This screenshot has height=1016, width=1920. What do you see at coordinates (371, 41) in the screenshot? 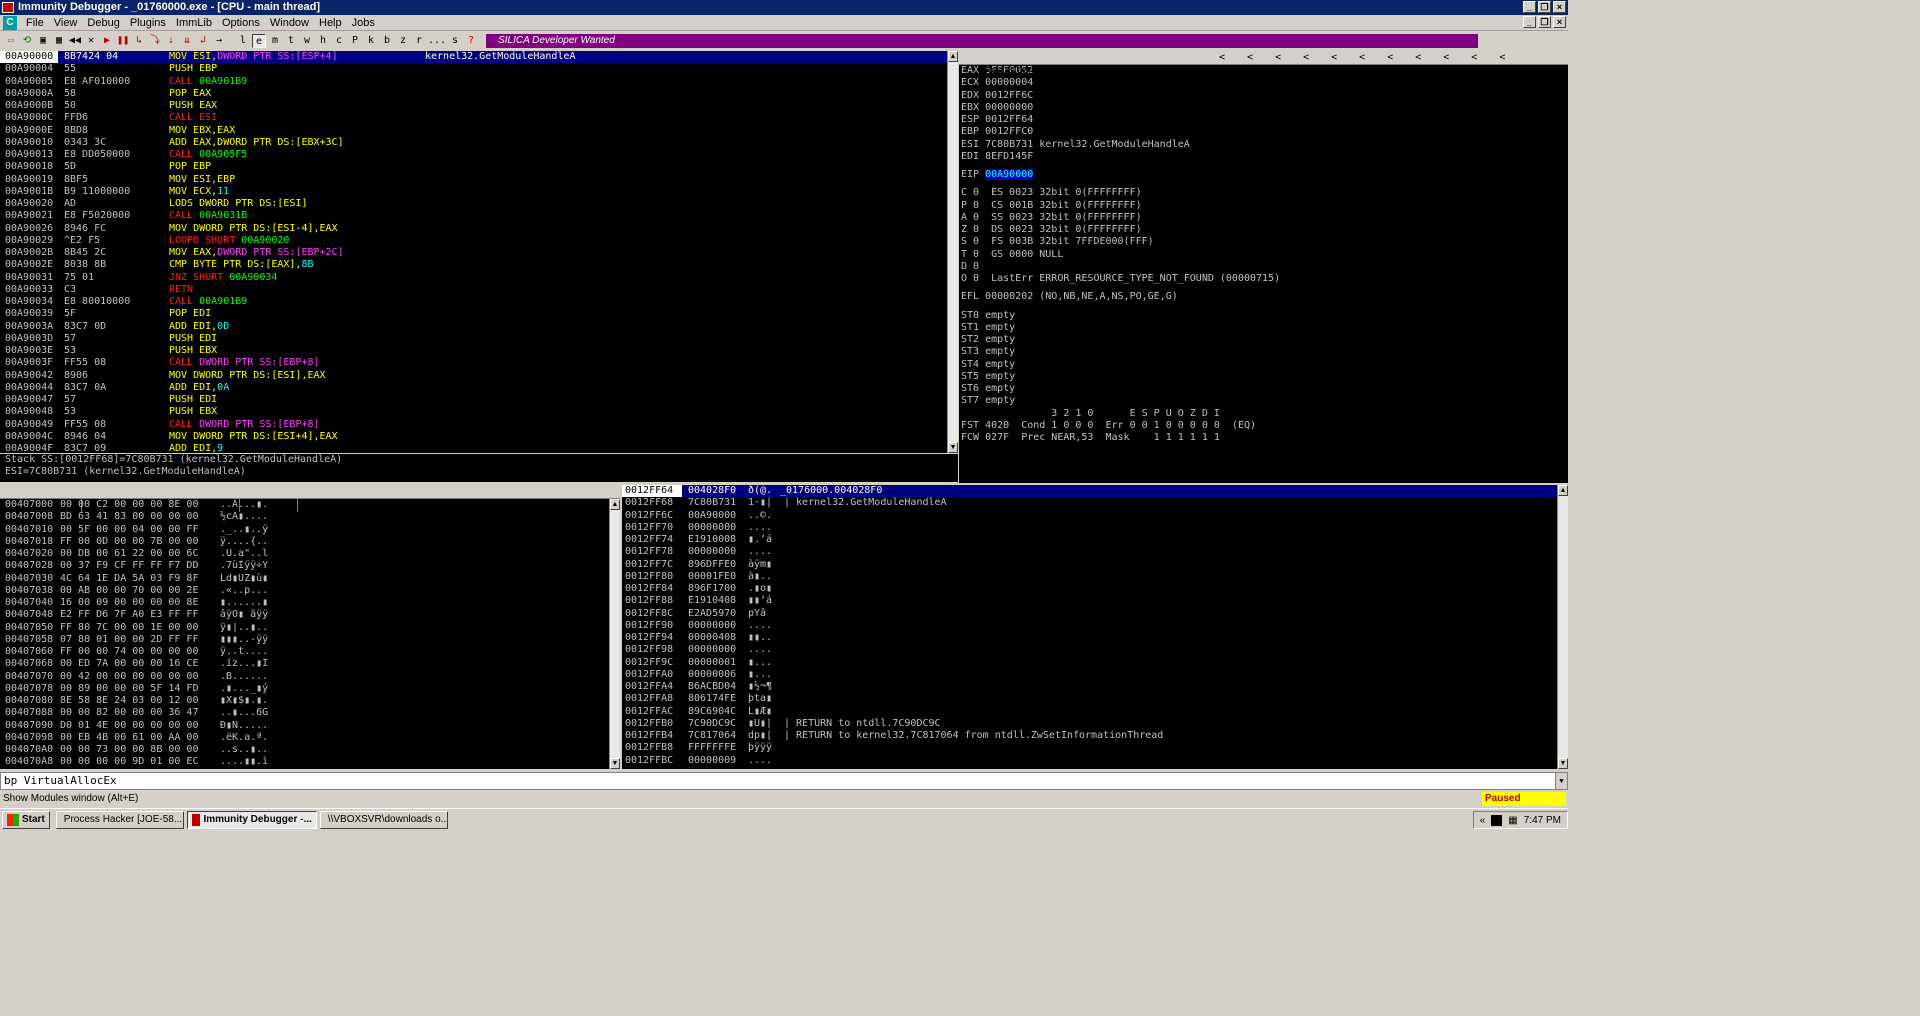
I see `toolbar-window-k: k` at bounding box center [371, 41].